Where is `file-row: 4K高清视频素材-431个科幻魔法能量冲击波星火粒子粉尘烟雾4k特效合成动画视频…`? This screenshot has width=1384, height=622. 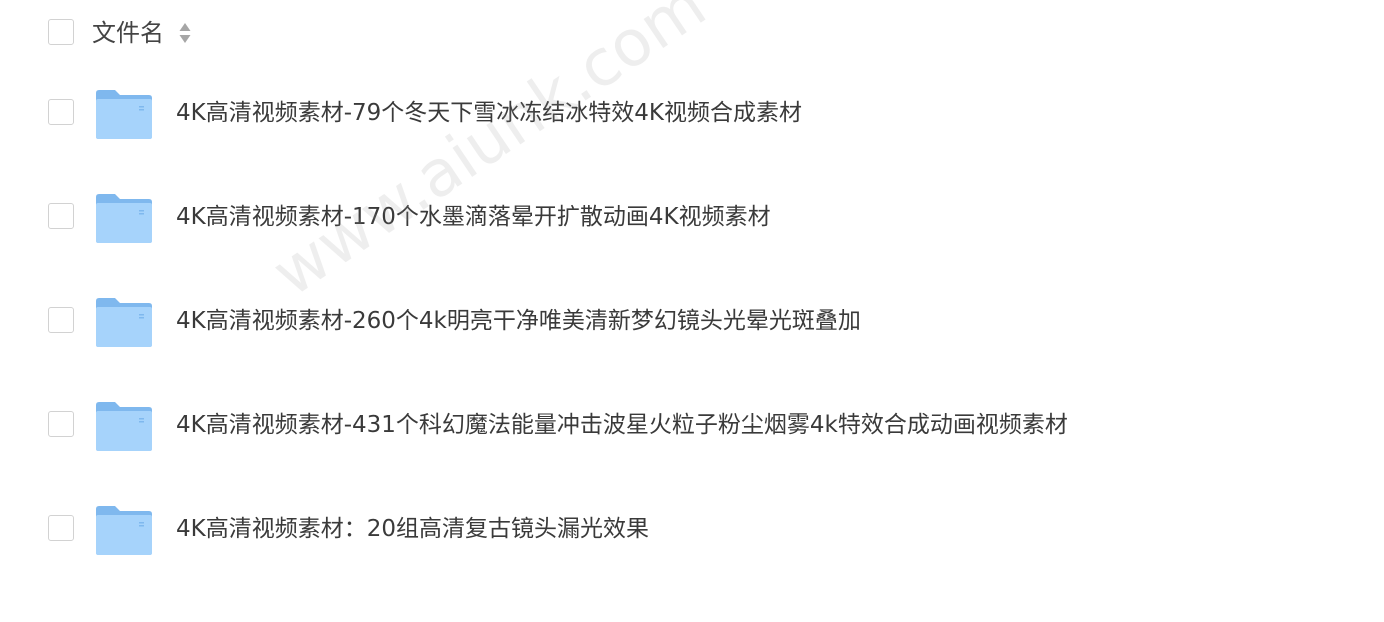
file-row: 4K高清视频素材-431个科幻魔法能量冲击波星火粒子粉尘烟雾4k特效合成动画视频… is located at coordinates (692, 425).